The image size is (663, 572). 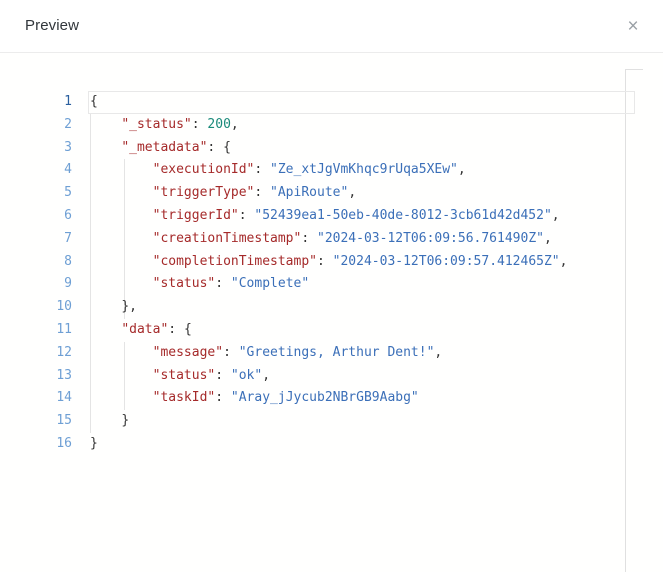 I want to click on token-key: "triggerId", so click(x=195, y=215).